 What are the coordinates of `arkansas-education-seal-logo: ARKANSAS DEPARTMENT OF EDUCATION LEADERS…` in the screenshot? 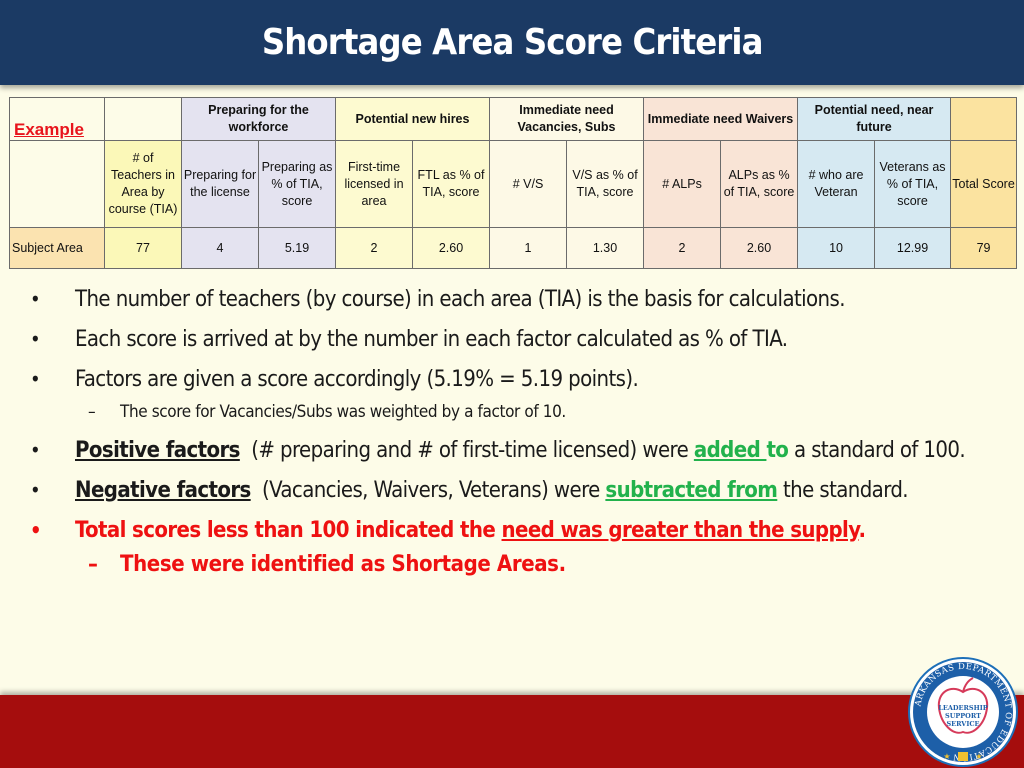 It's located at (963, 712).